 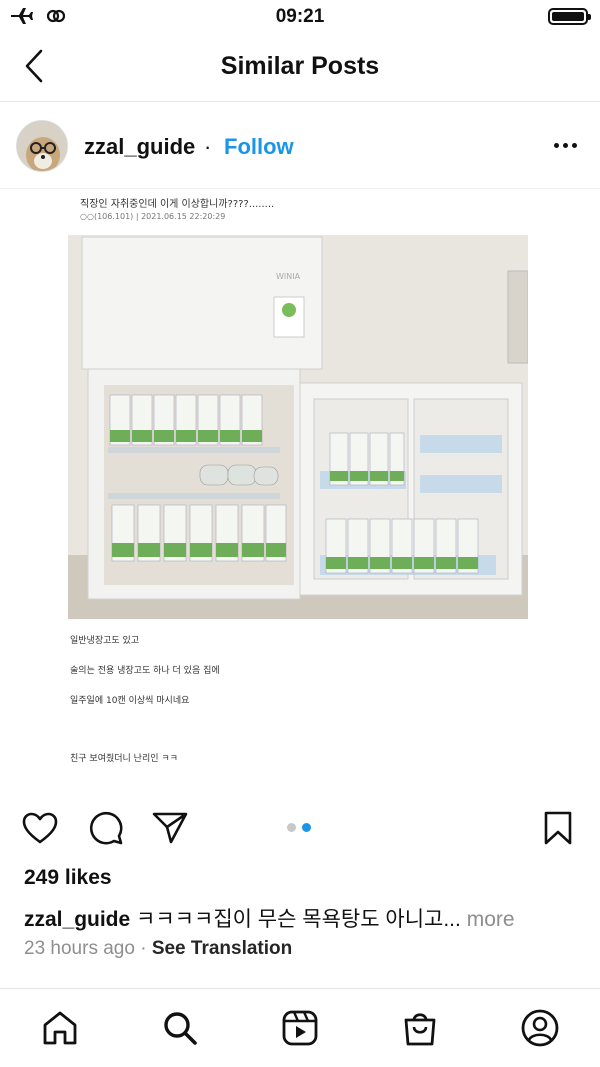 I want to click on status-bar: 09:21, so click(x=300, y=17).